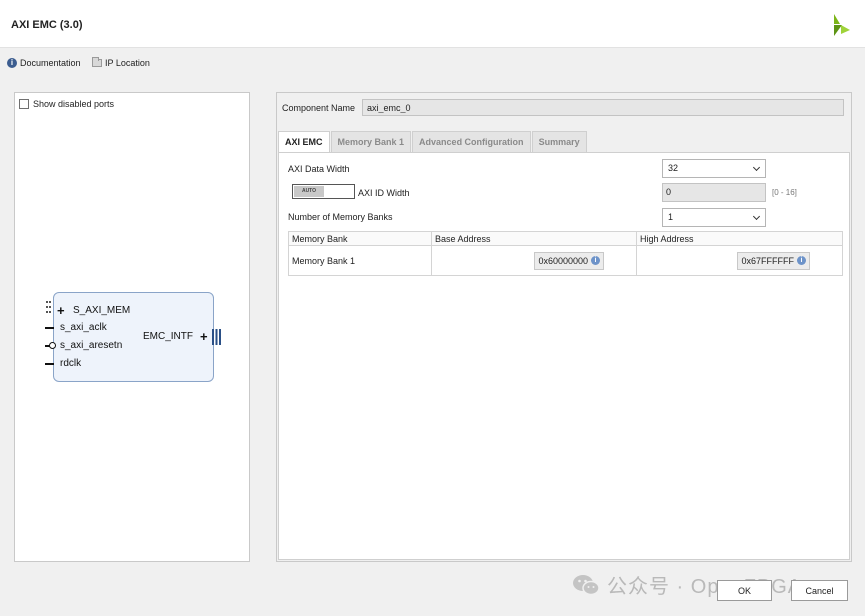 The height and width of the screenshot is (616, 865). Describe the element at coordinates (767, 260) in the screenshot. I see `high-address-value: 0x67FFFFFF` at that location.